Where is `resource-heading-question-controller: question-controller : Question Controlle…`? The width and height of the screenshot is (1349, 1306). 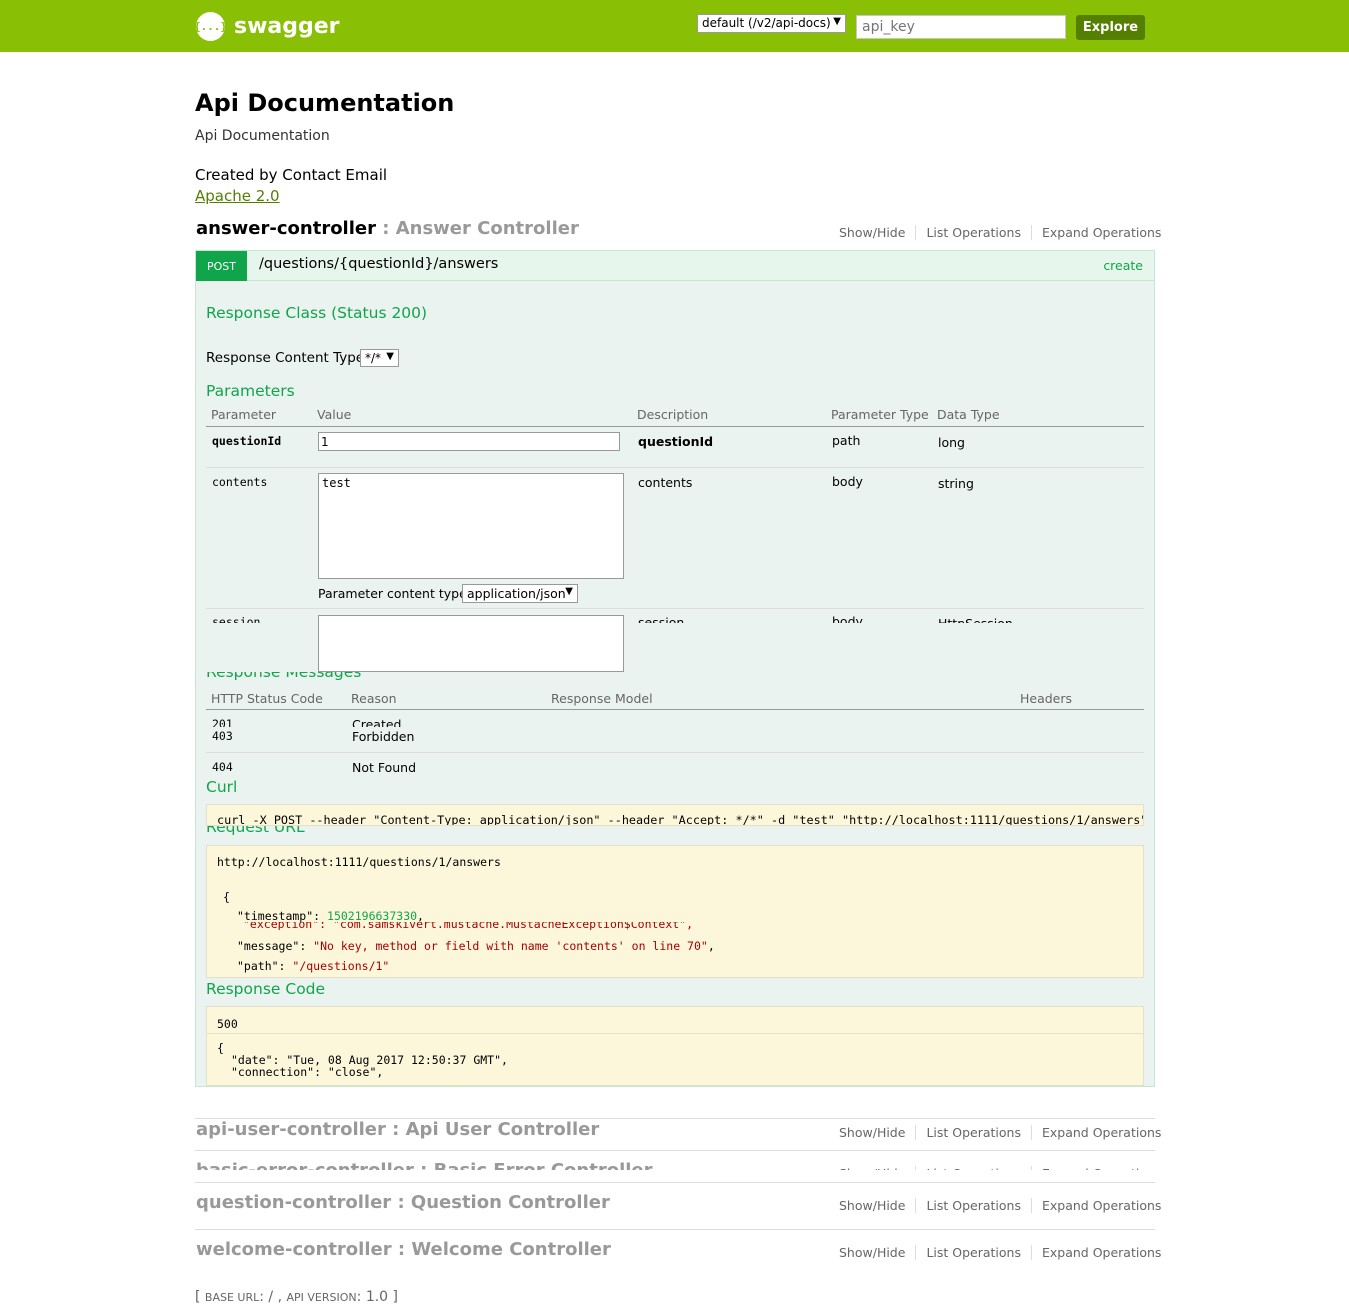 resource-heading-question-controller: question-controller : Question Controlle… is located at coordinates (403, 1202).